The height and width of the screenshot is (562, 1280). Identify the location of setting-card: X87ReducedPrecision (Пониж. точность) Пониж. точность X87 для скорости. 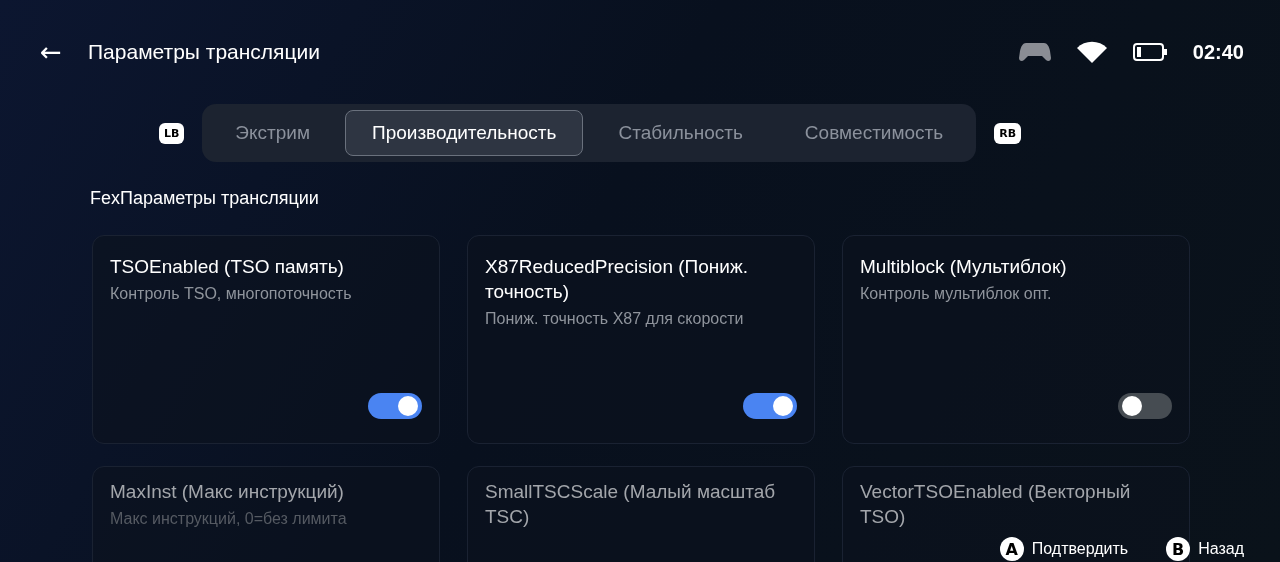
(641, 339).